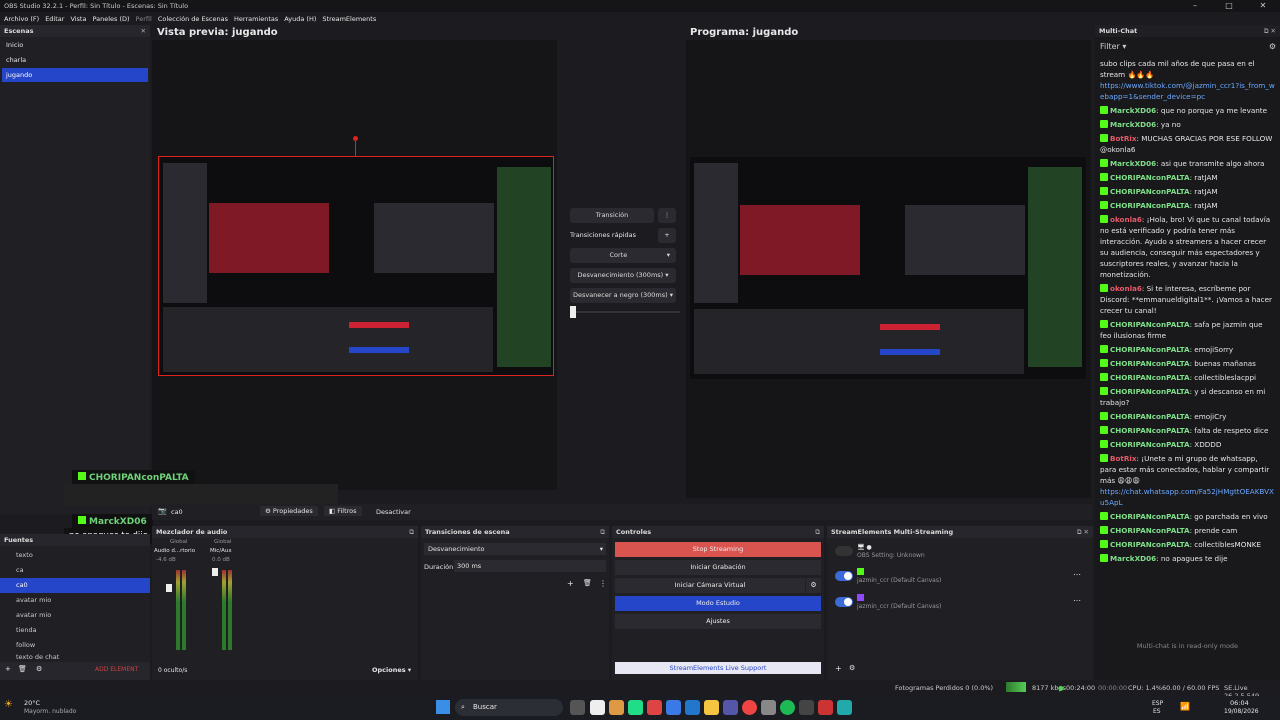 Image resolution: width=1280 pixels, height=720 pixels. What do you see at coordinates (75, 555) in the screenshot?
I see `source-item-texto: texto` at bounding box center [75, 555].